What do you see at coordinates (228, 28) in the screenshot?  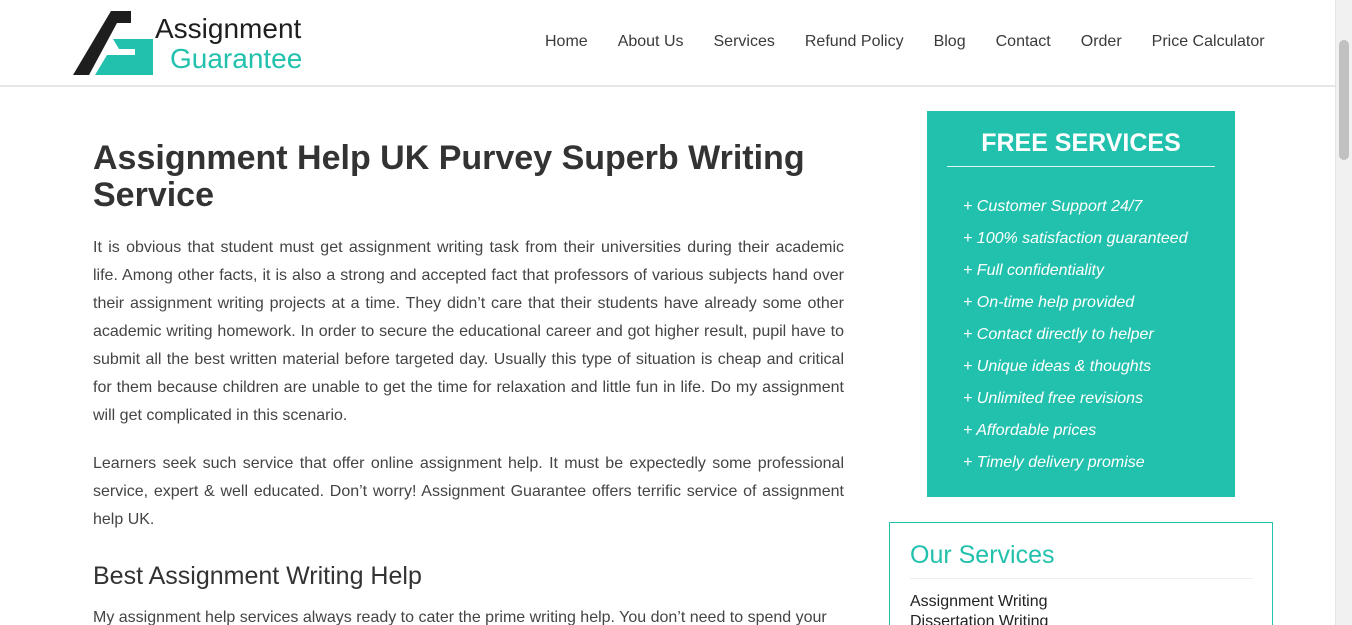 I see `logo-text-primary: Assignment` at bounding box center [228, 28].